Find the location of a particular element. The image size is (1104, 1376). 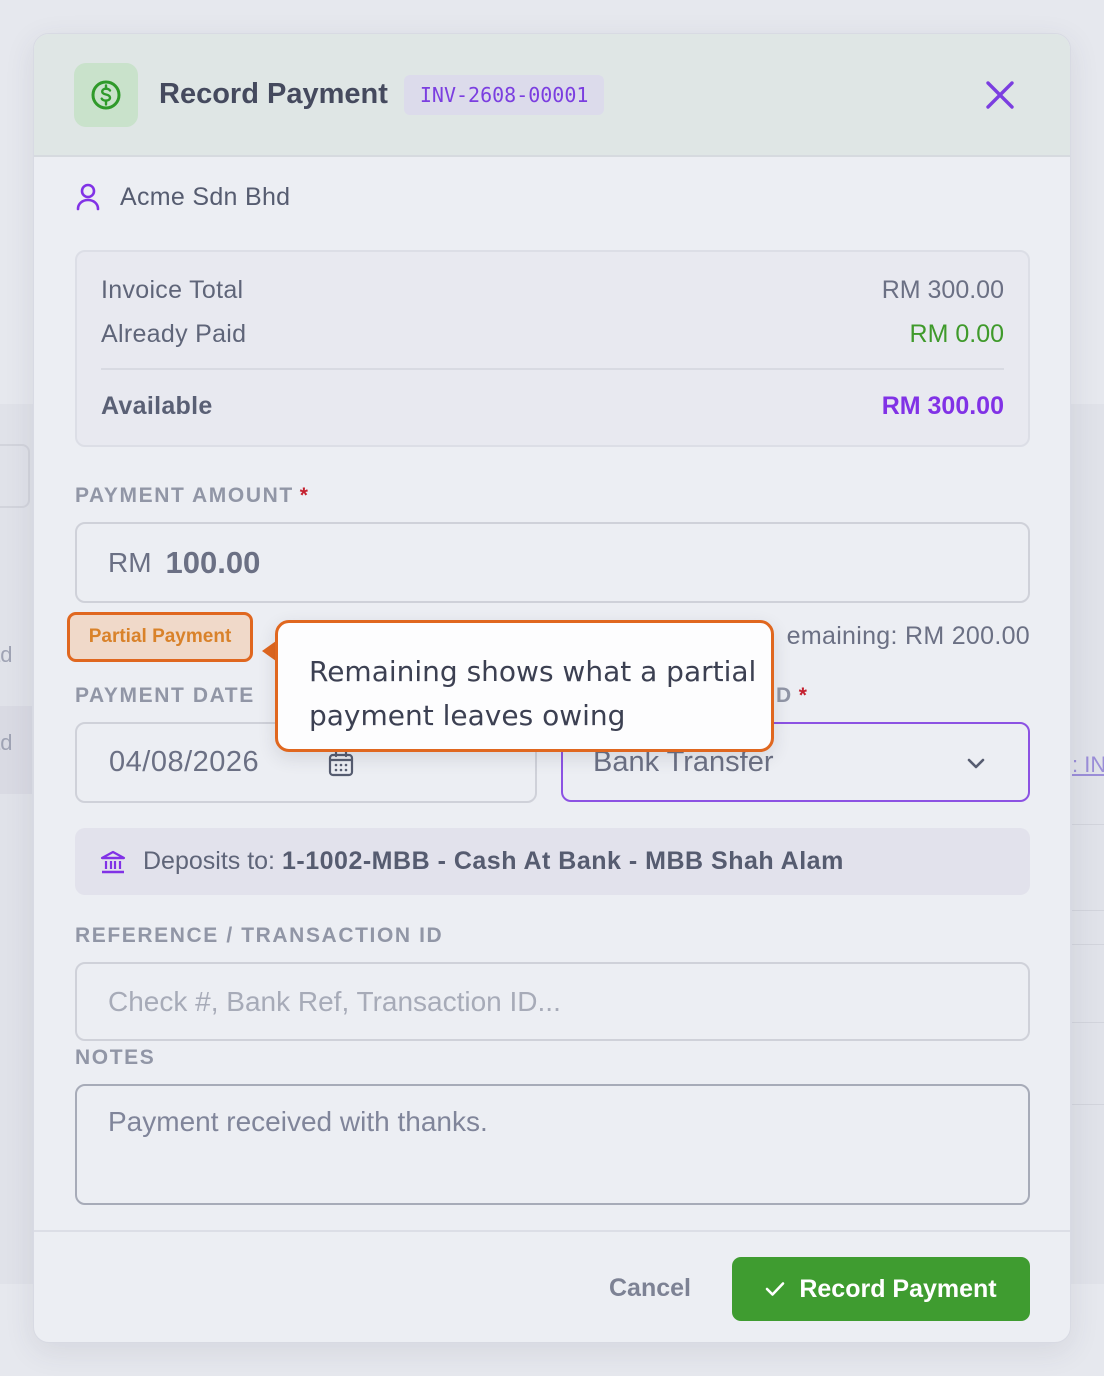

invoice-number-badge: INV-2608-00001 is located at coordinates (504, 94).